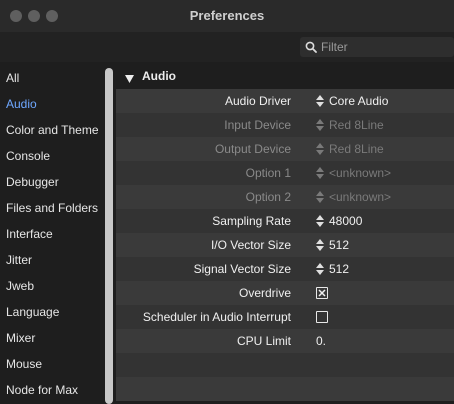  I want to click on sidebar-scrollbar, so click(109, 236).